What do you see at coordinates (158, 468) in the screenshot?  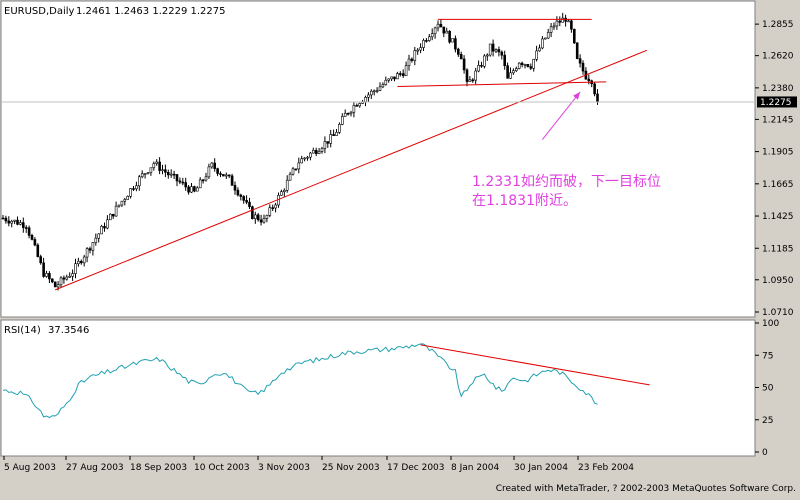 I see `date-tick-label: 18 Sep 2003` at bounding box center [158, 468].